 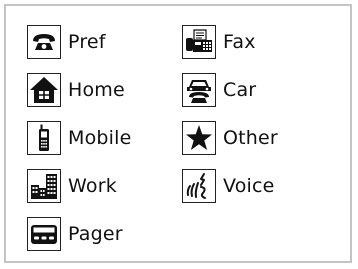 I want to click on legend-item-voice: Voice, so click(x=228, y=186).